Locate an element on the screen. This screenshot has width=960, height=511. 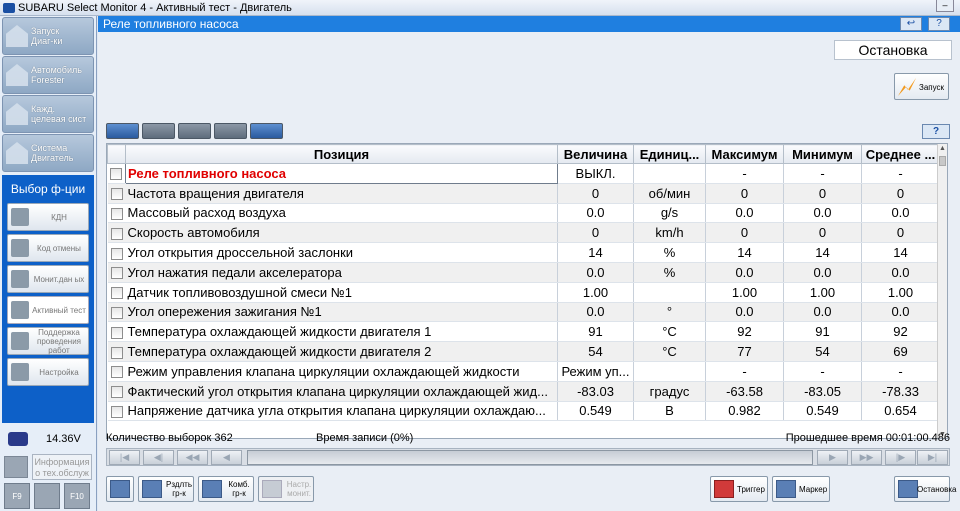
monitor-settings-button: Настр. монит. is located at coordinates (286, 489).